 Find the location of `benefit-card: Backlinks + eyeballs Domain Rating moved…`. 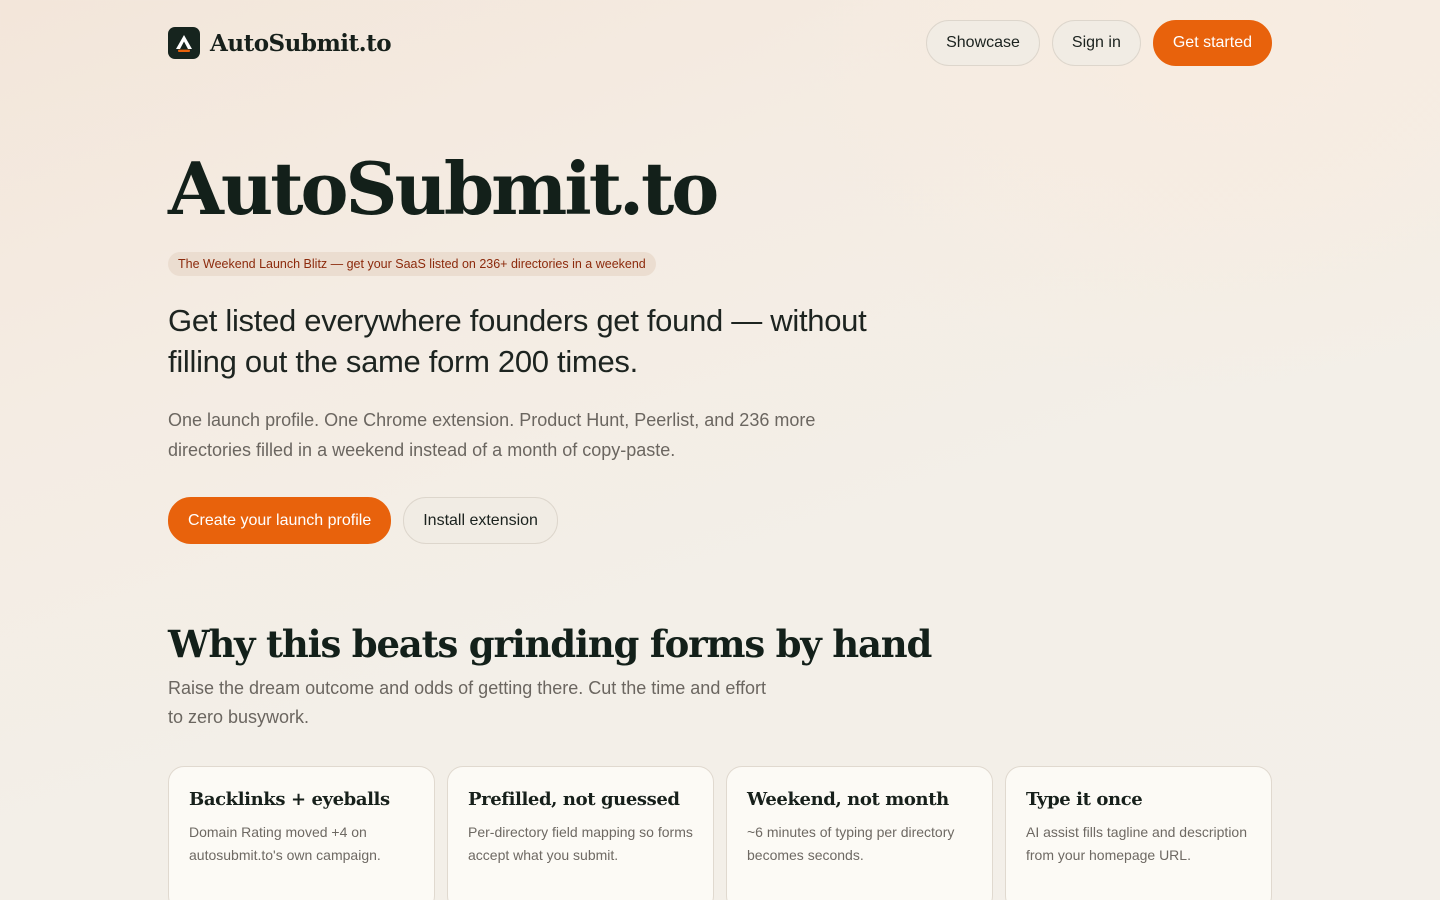

benefit-card: Backlinks + eyeballs Domain Rating moved… is located at coordinates (301, 833).